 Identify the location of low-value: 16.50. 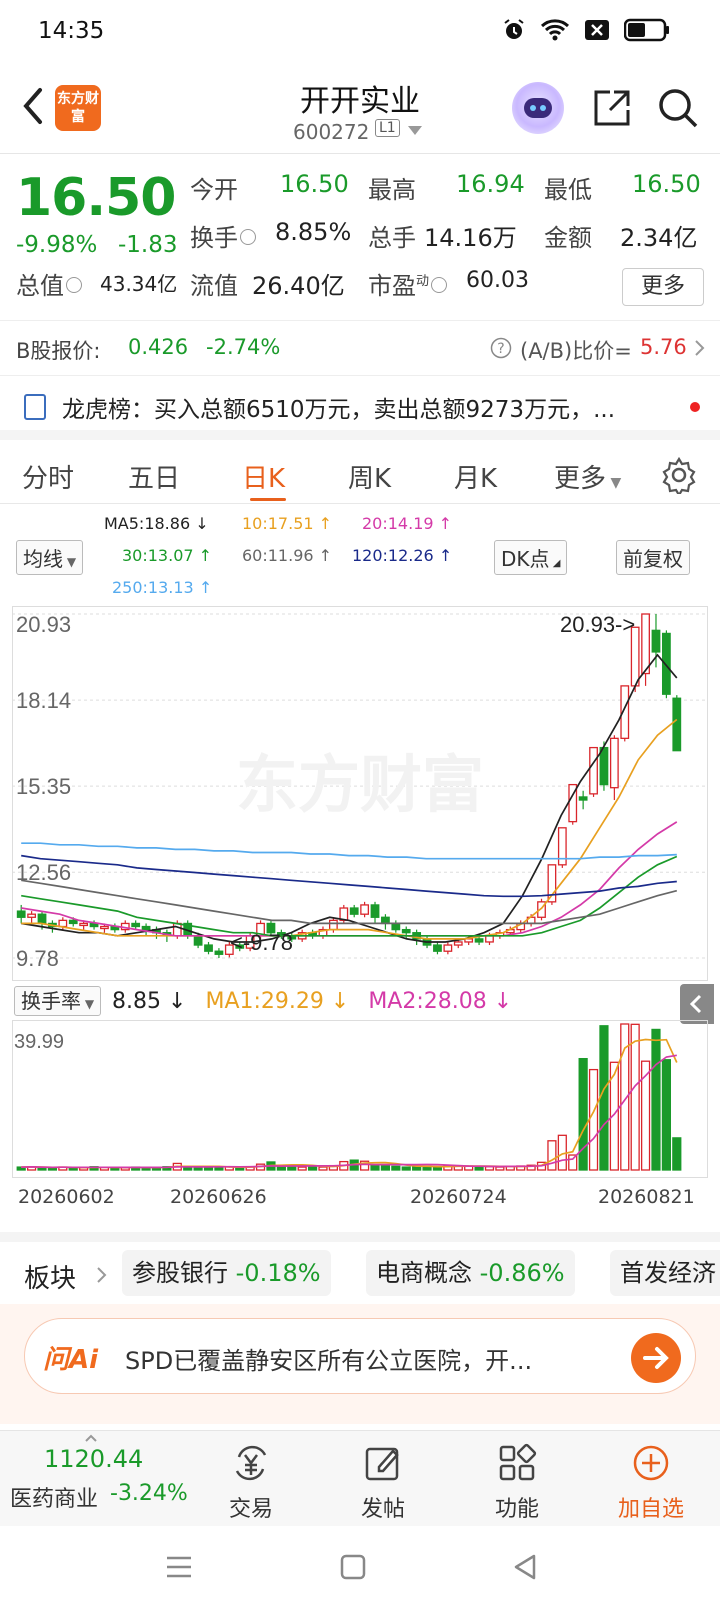
(666, 184).